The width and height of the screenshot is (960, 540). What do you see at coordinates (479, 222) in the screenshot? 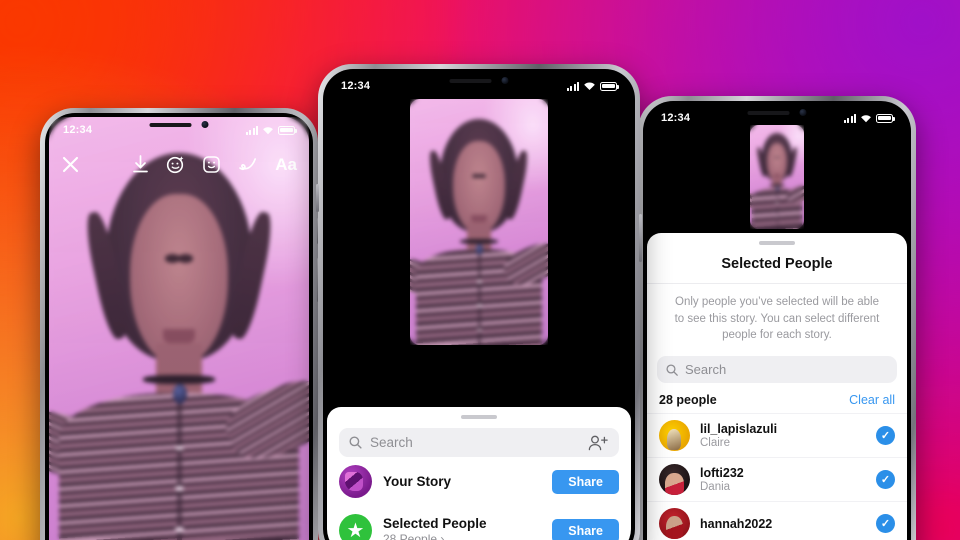
I see `story-preview` at bounding box center [479, 222].